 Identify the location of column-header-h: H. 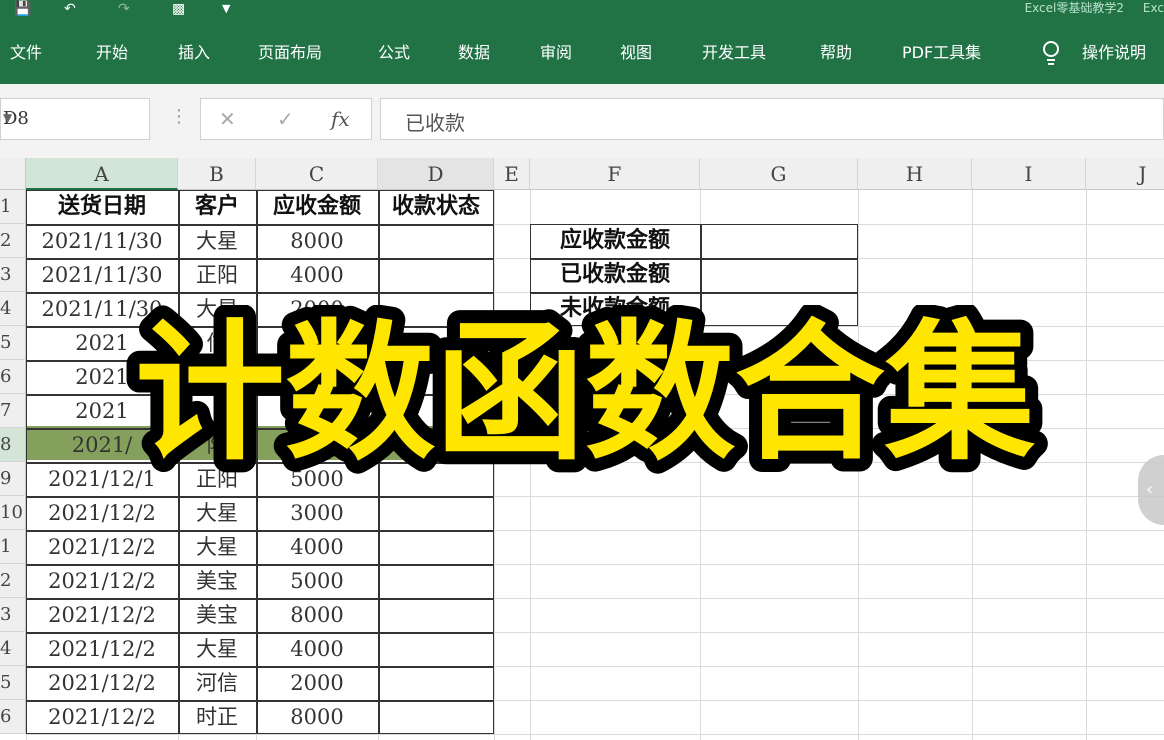
(915, 174).